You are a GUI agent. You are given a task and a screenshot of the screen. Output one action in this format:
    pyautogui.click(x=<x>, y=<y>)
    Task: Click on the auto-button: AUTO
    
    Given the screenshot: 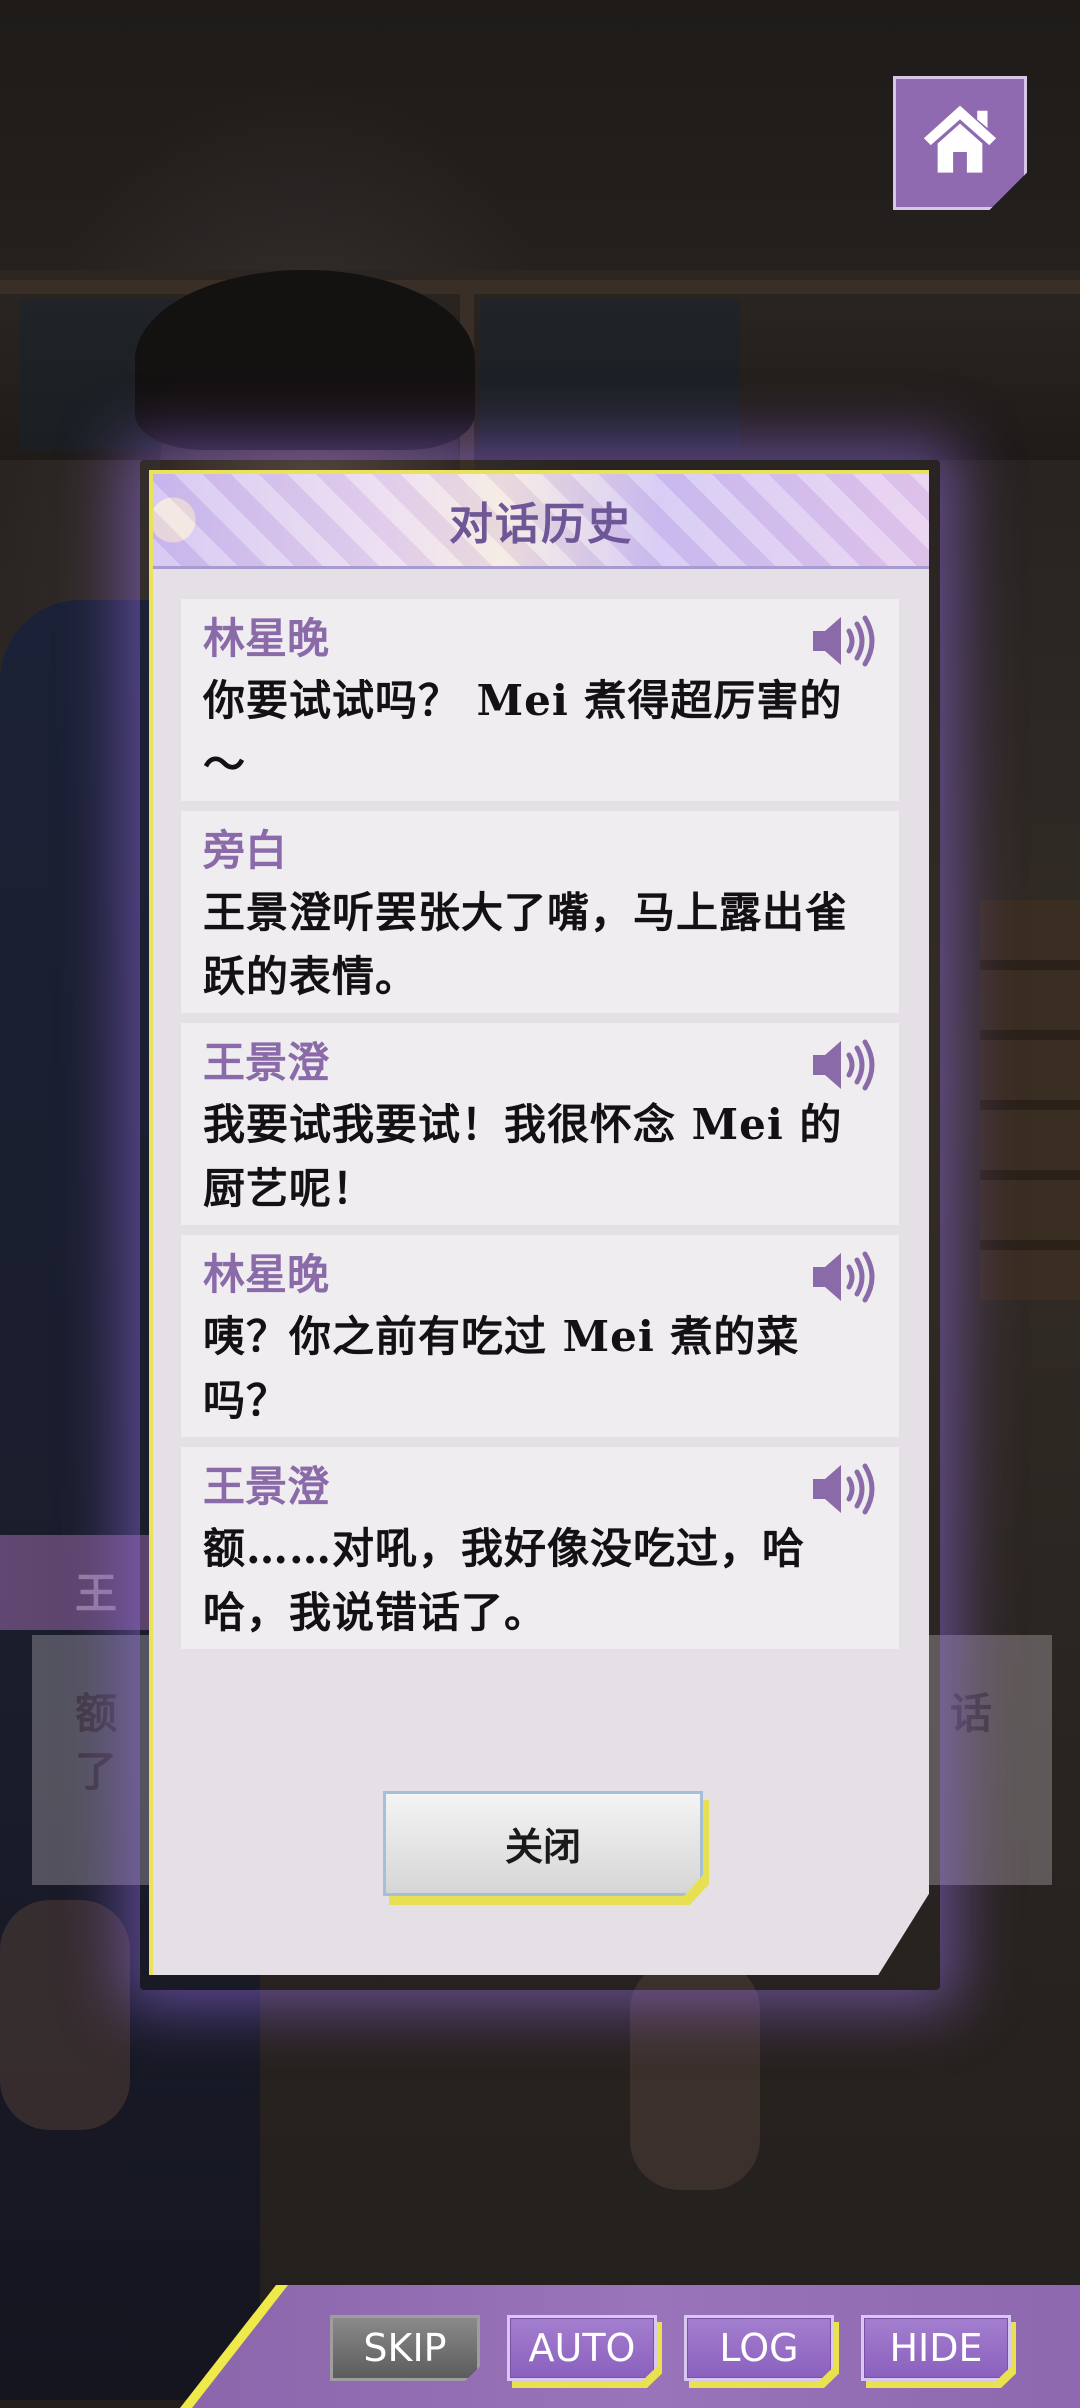 What is the action you would take?
    pyautogui.click(x=582, y=2348)
    